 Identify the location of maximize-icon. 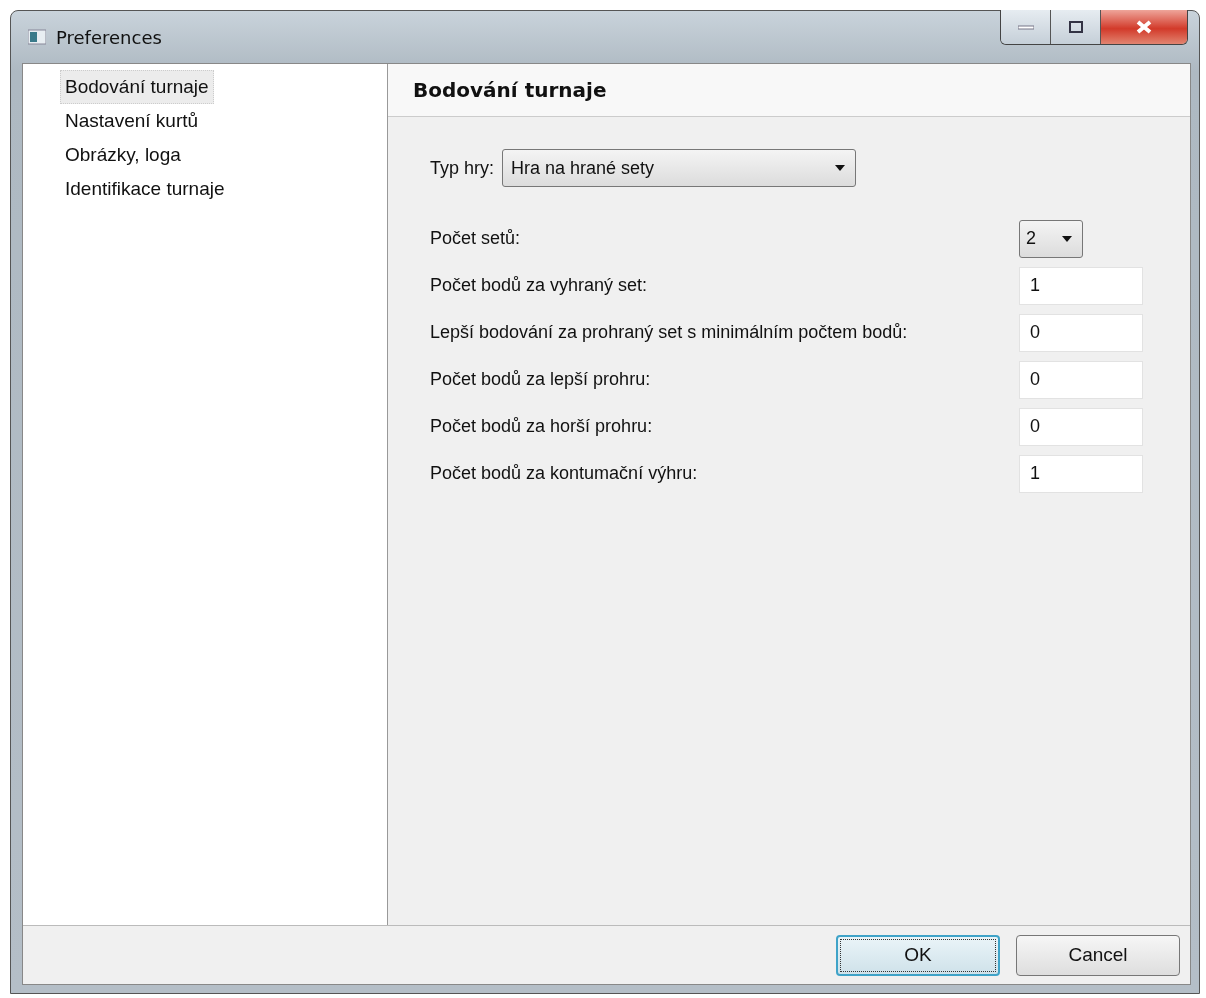
(1075, 27).